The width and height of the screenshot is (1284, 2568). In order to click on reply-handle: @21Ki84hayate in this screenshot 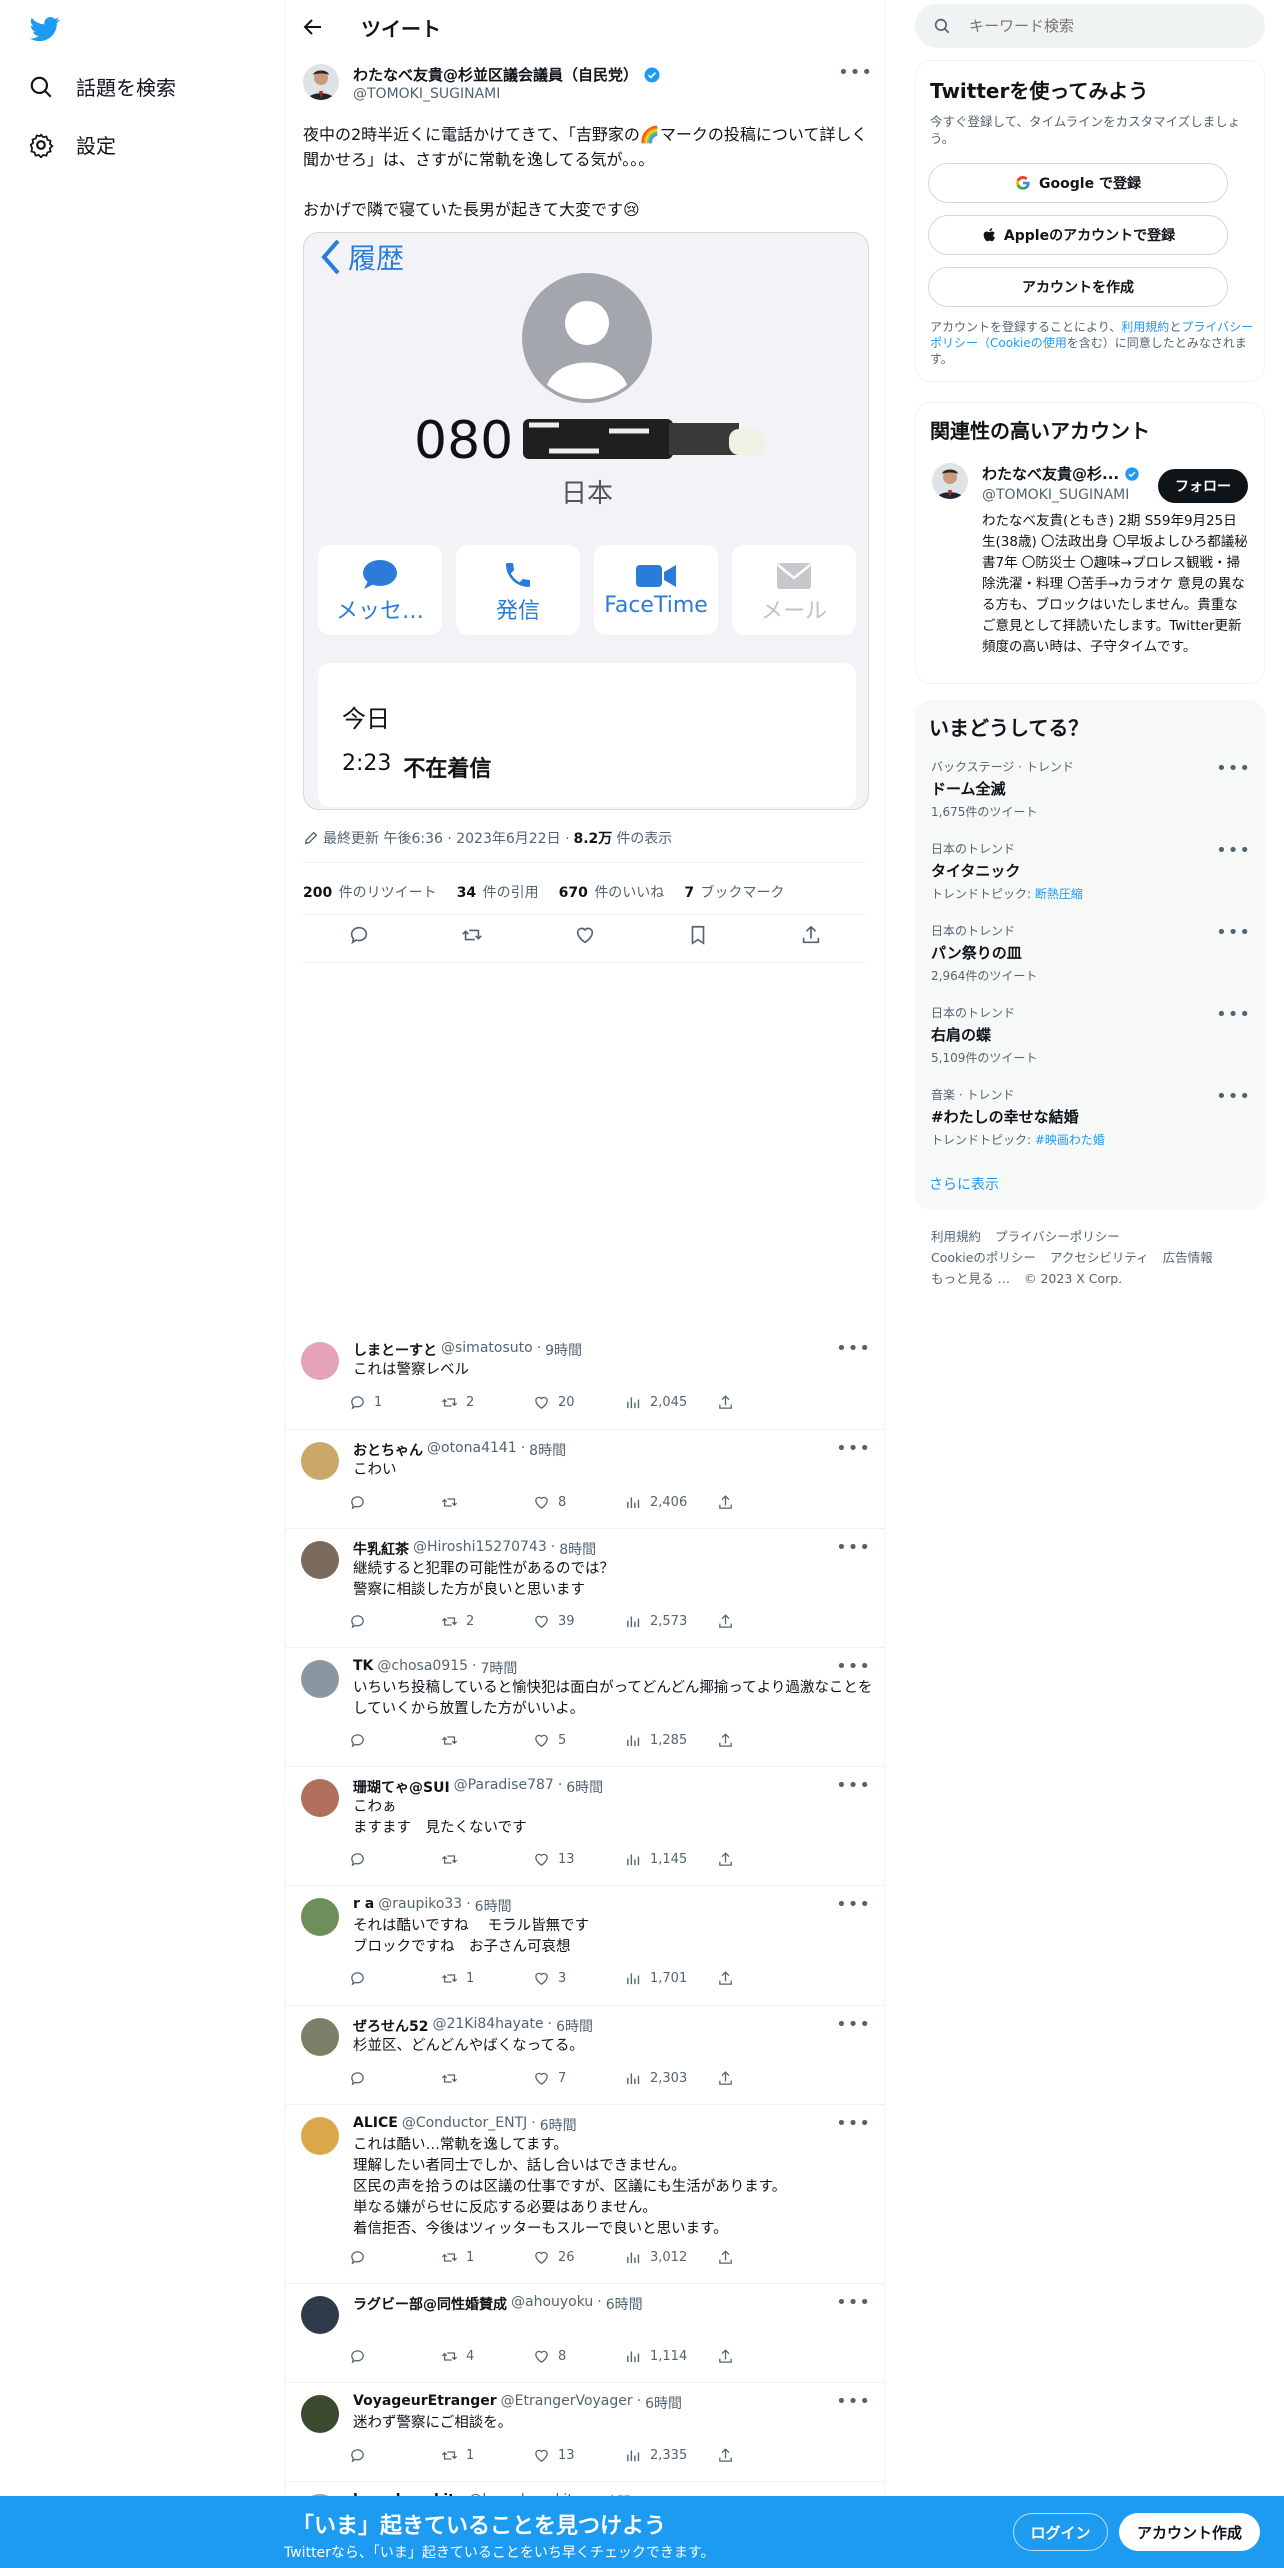, I will do `click(487, 2026)`.